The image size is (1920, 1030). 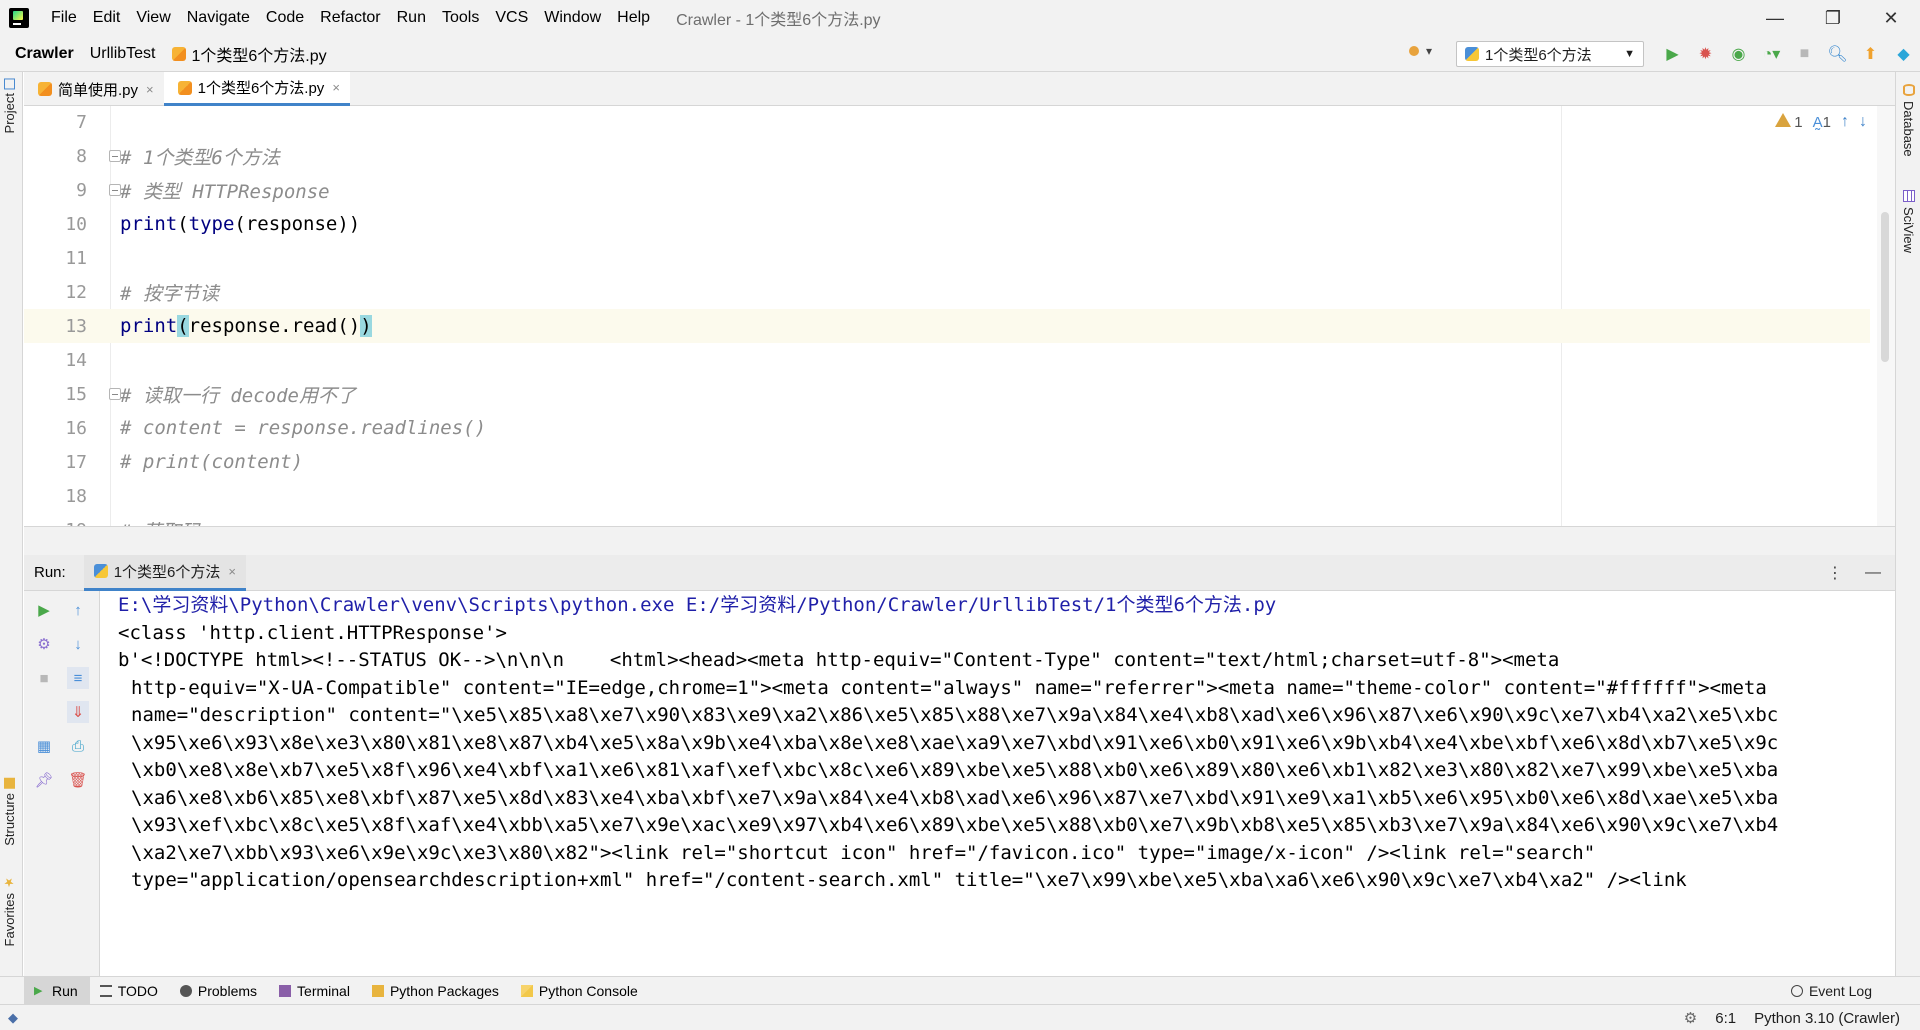 What do you see at coordinates (1863, 122) in the screenshot?
I see `next-highlight-icon: ↓` at bounding box center [1863, 122].